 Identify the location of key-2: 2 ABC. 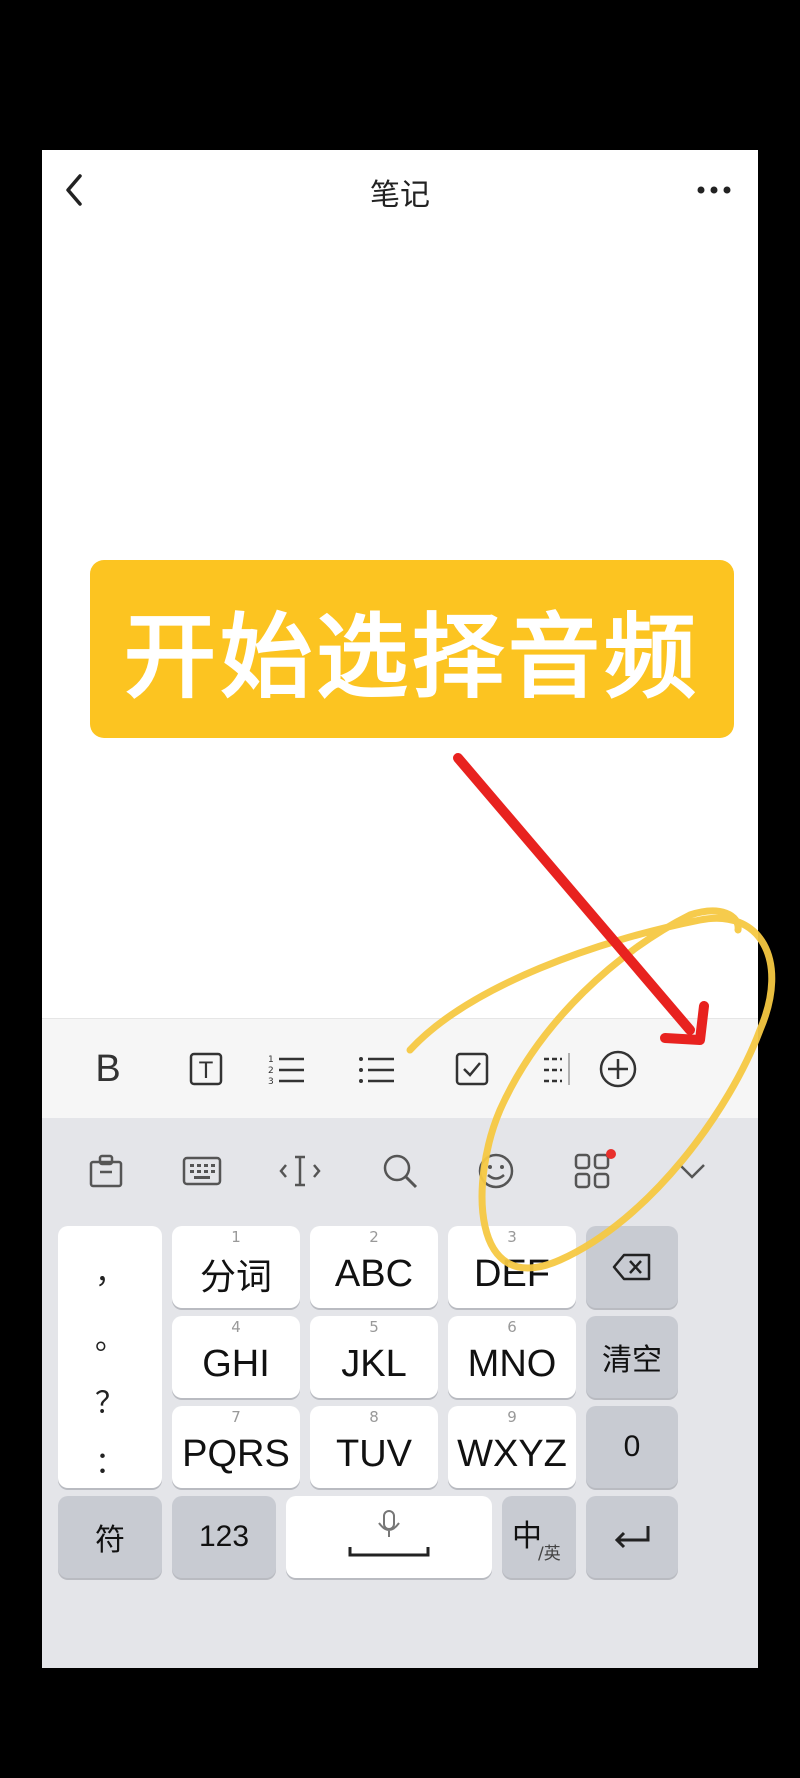
(374, 1267).